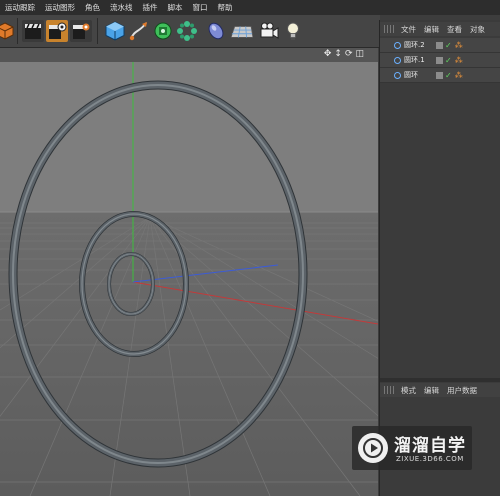  I want to click on play-logo-icon, so click(373, 448).